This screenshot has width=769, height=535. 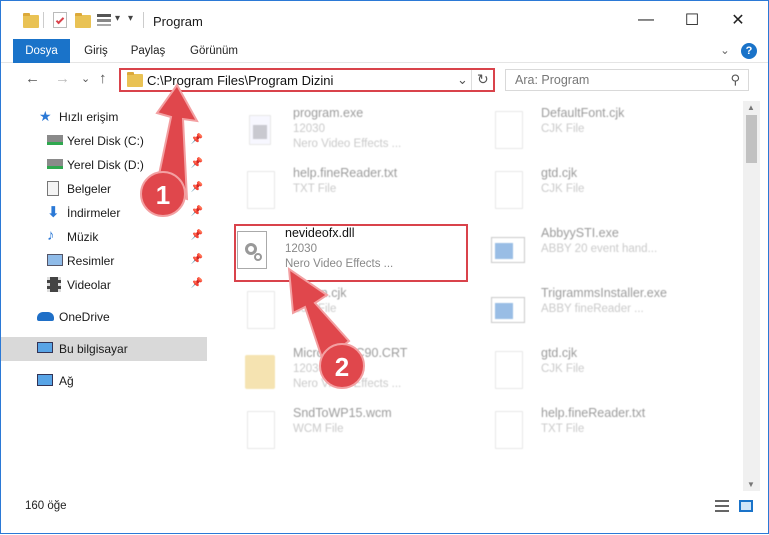 I want to click on forward-button: →, so click(x=62, y=78).